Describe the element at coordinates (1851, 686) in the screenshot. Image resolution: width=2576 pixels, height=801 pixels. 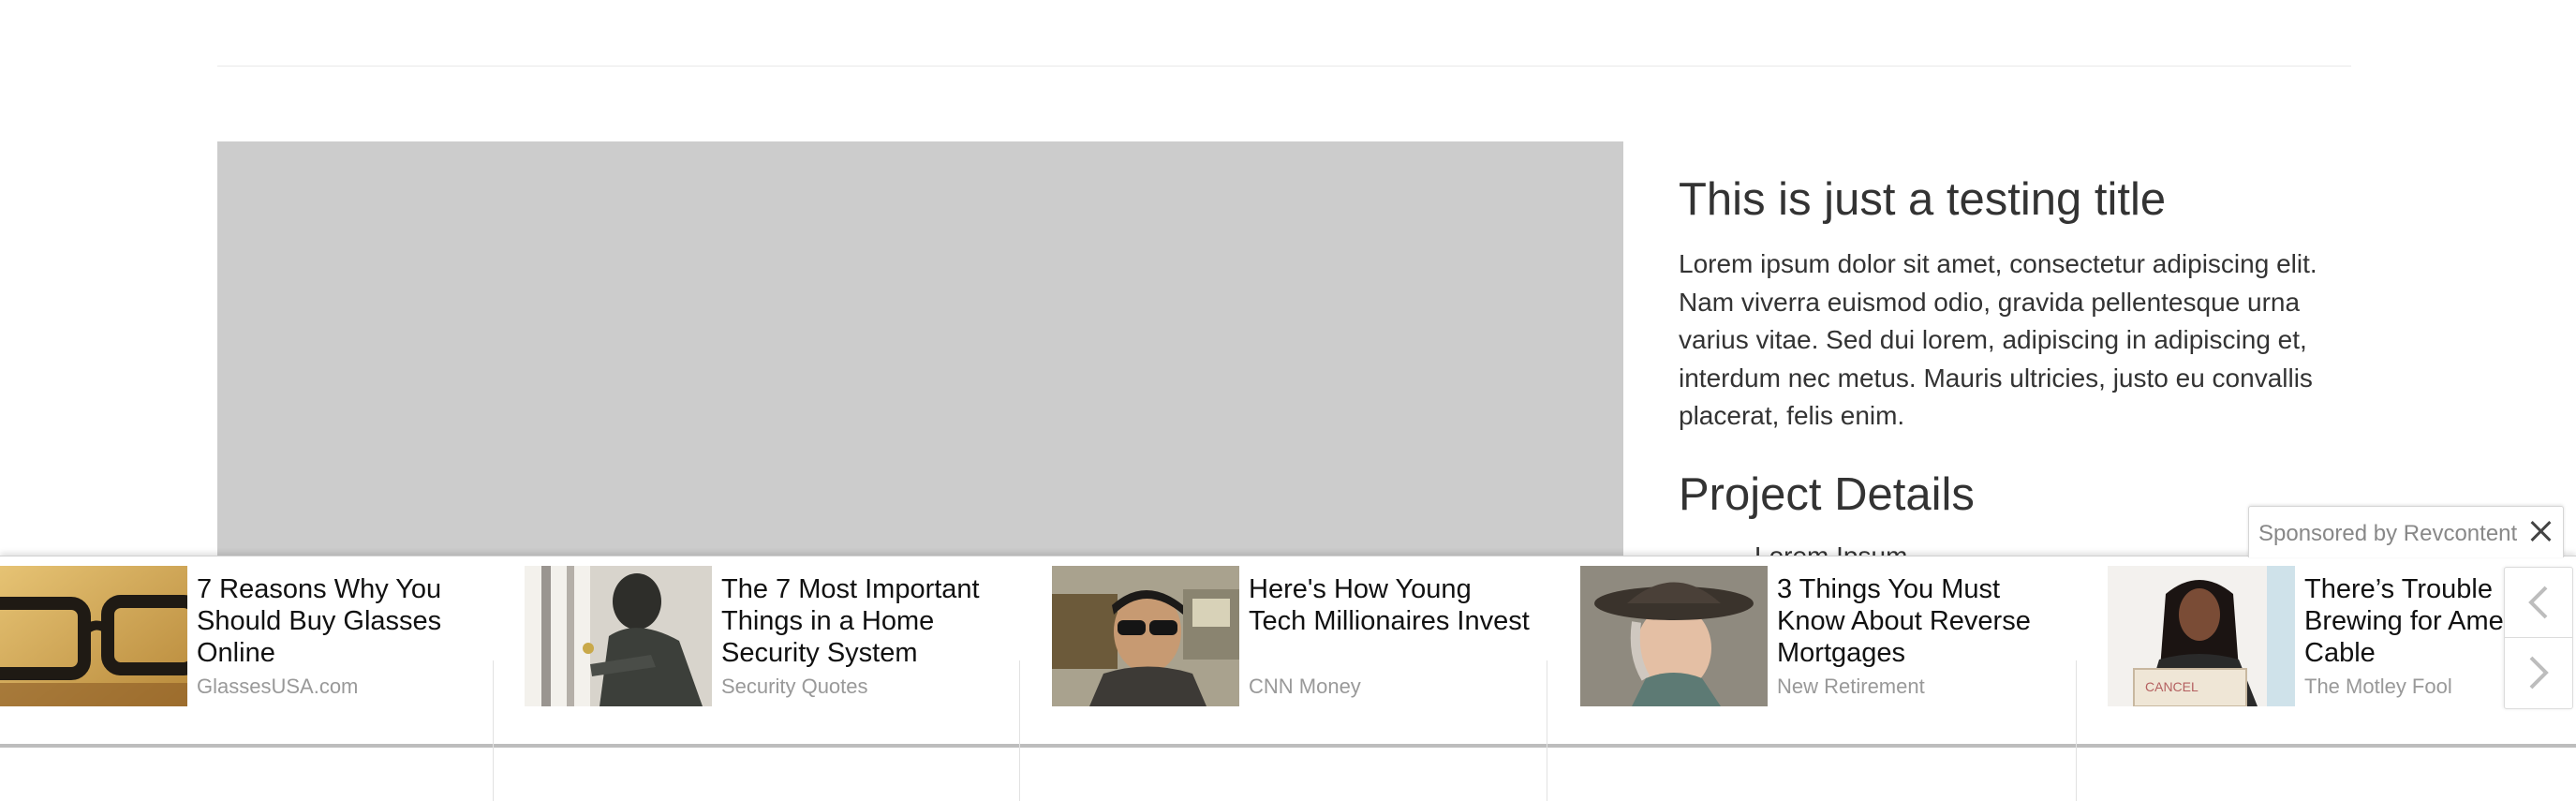
I see `ad-source: New Retirement` at that location.